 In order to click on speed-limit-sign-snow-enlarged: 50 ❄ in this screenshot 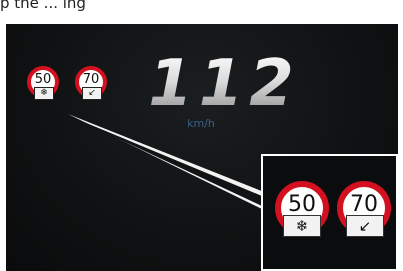, I will do `click(302, 214)`.